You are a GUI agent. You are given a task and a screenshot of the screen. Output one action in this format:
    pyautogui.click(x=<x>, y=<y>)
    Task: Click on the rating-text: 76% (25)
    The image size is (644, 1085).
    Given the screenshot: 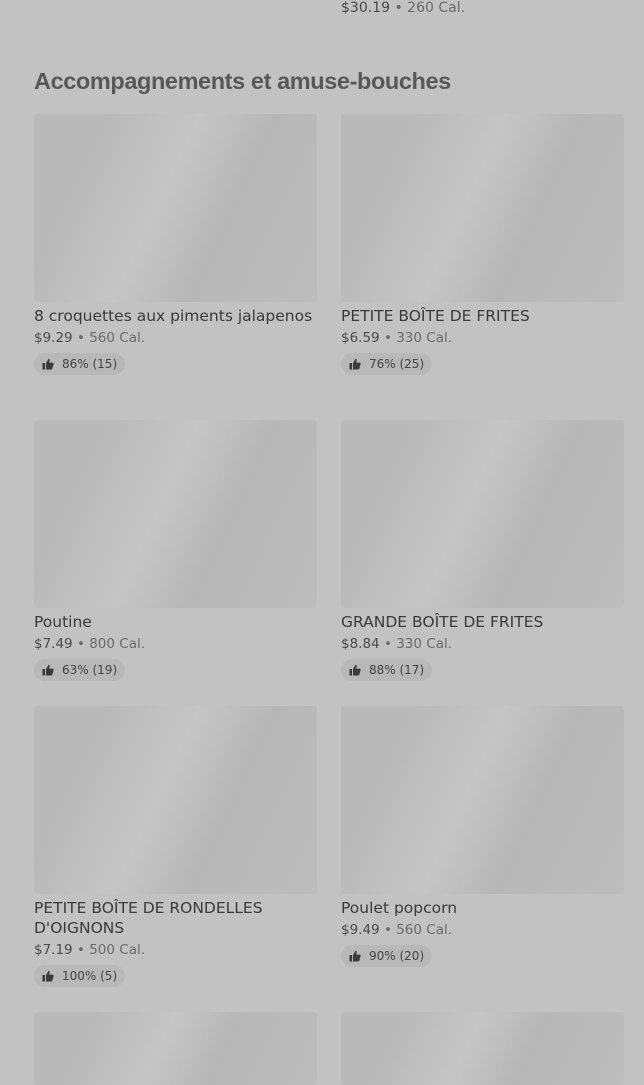 What is the action you would take?
    pyautogui.click(x=397, y=364)
    